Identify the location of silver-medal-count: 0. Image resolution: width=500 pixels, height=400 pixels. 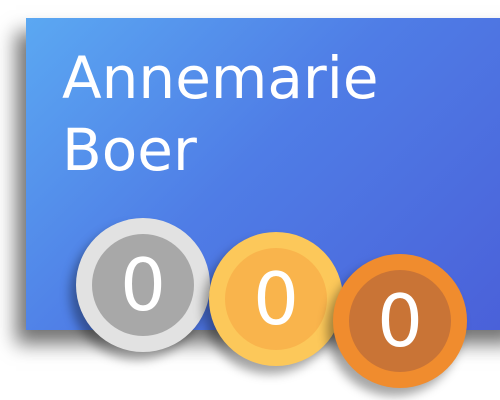
(143, 285).